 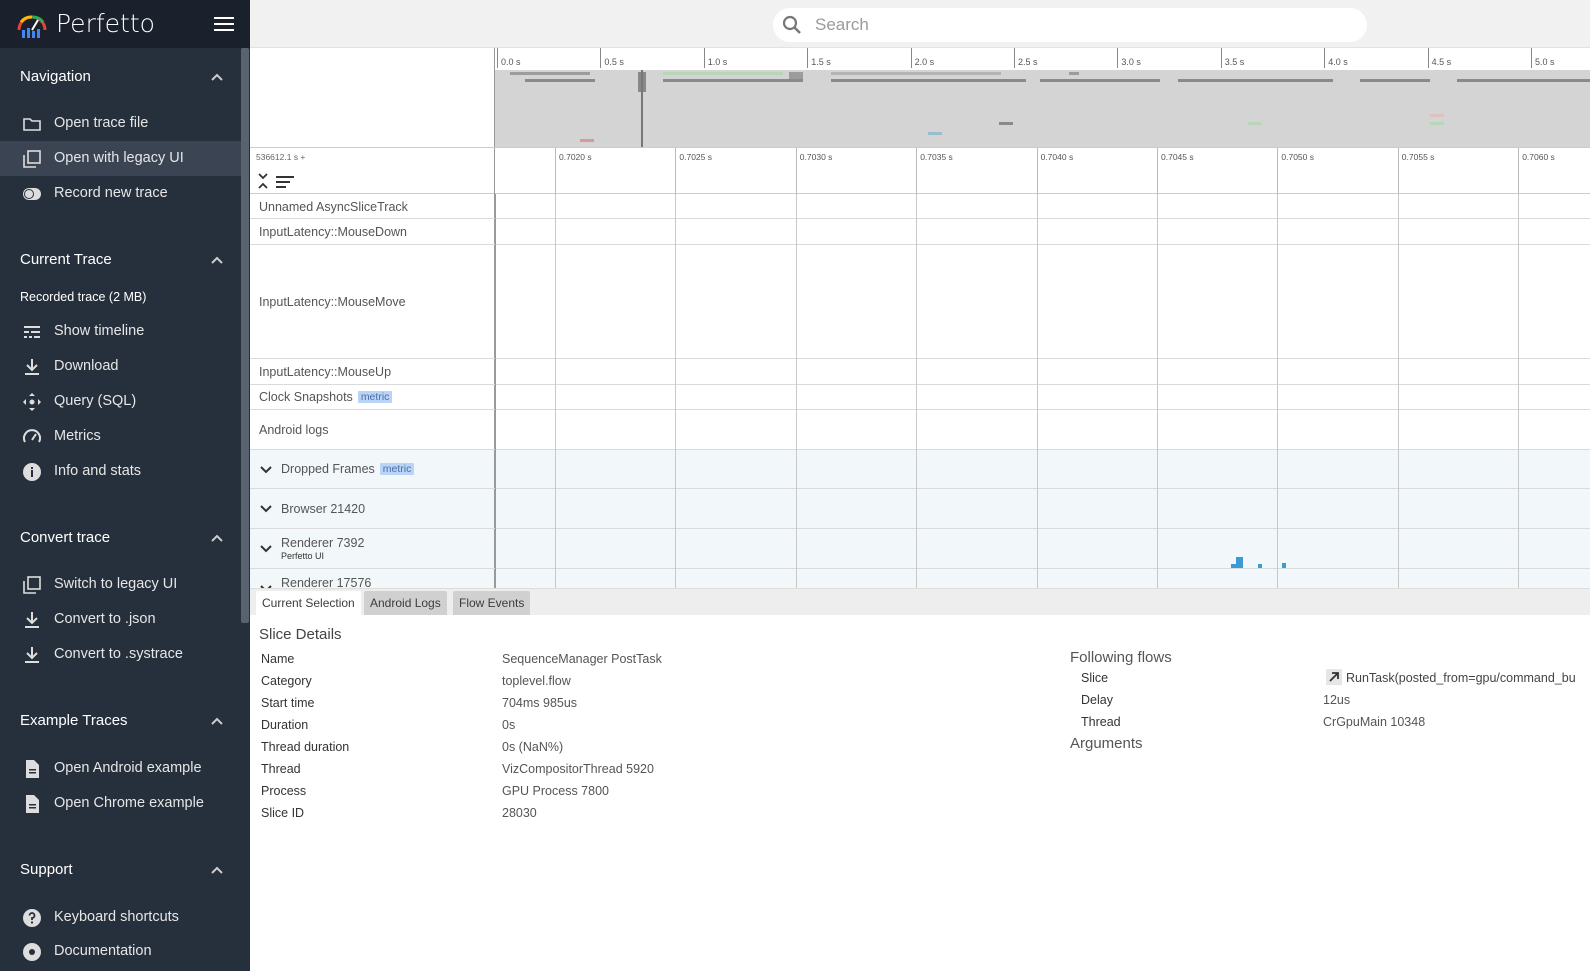 What do you see at coordinates (920, 430) in the screenshot?
I see `track-android-logs: Android logs` at bounding box center [920, 430].